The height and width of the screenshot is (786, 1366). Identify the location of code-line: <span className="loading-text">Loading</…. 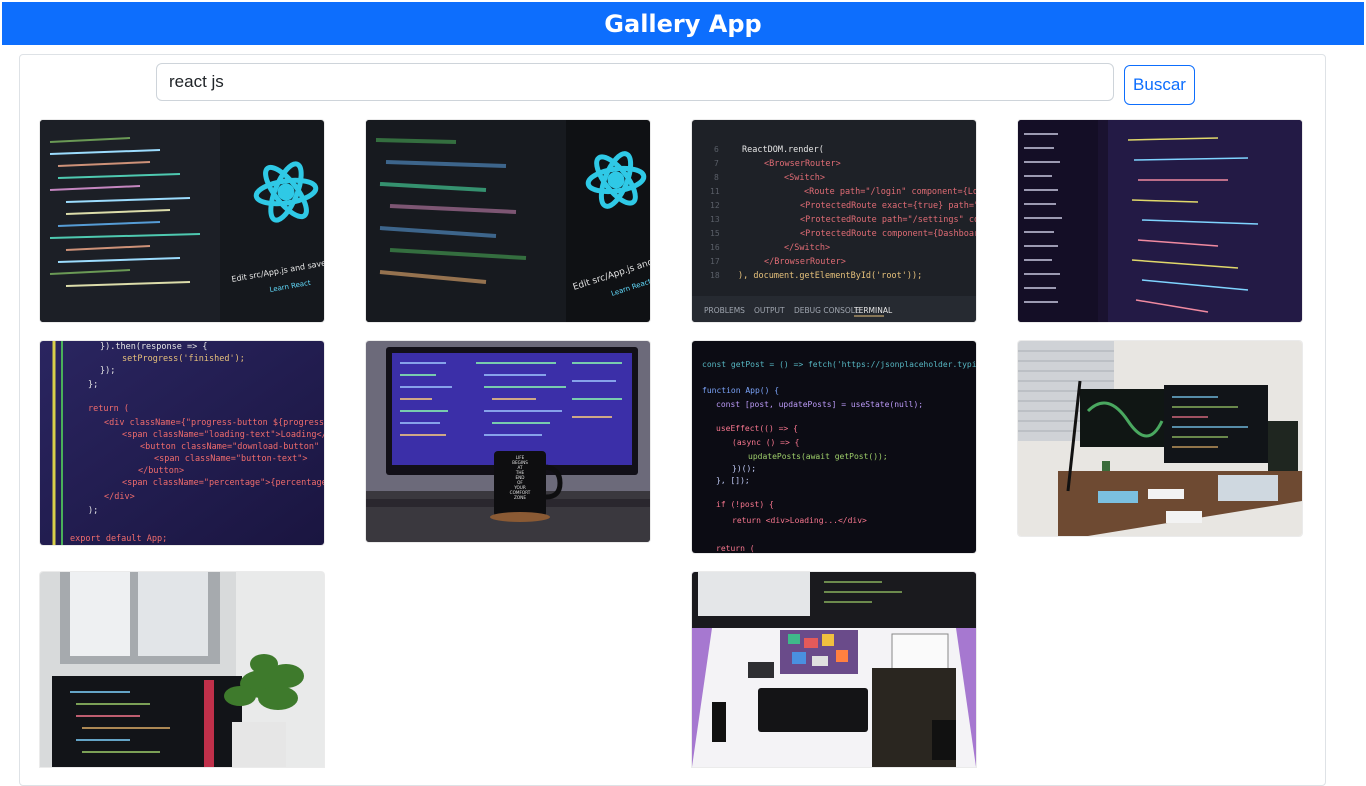
(223, 435).